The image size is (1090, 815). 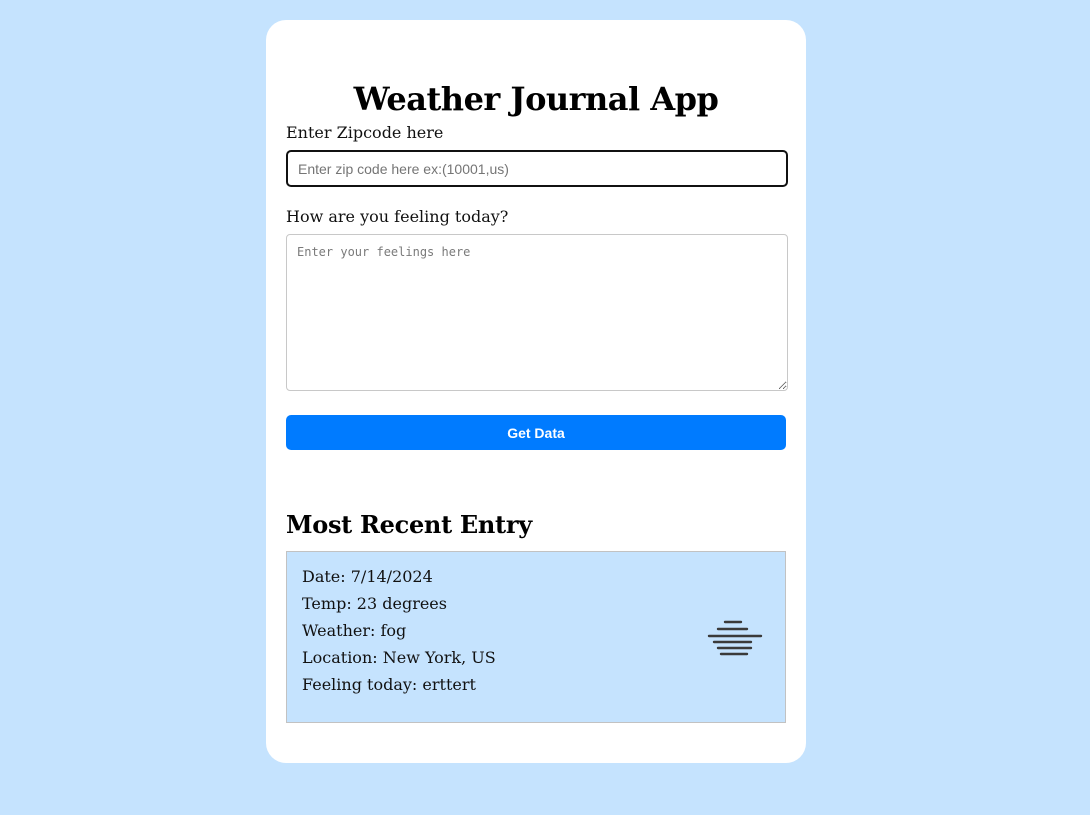 What do you see at coordinates (537, 168) in the screenshot?
I see `zip-input` at bounding box center [537, 168].